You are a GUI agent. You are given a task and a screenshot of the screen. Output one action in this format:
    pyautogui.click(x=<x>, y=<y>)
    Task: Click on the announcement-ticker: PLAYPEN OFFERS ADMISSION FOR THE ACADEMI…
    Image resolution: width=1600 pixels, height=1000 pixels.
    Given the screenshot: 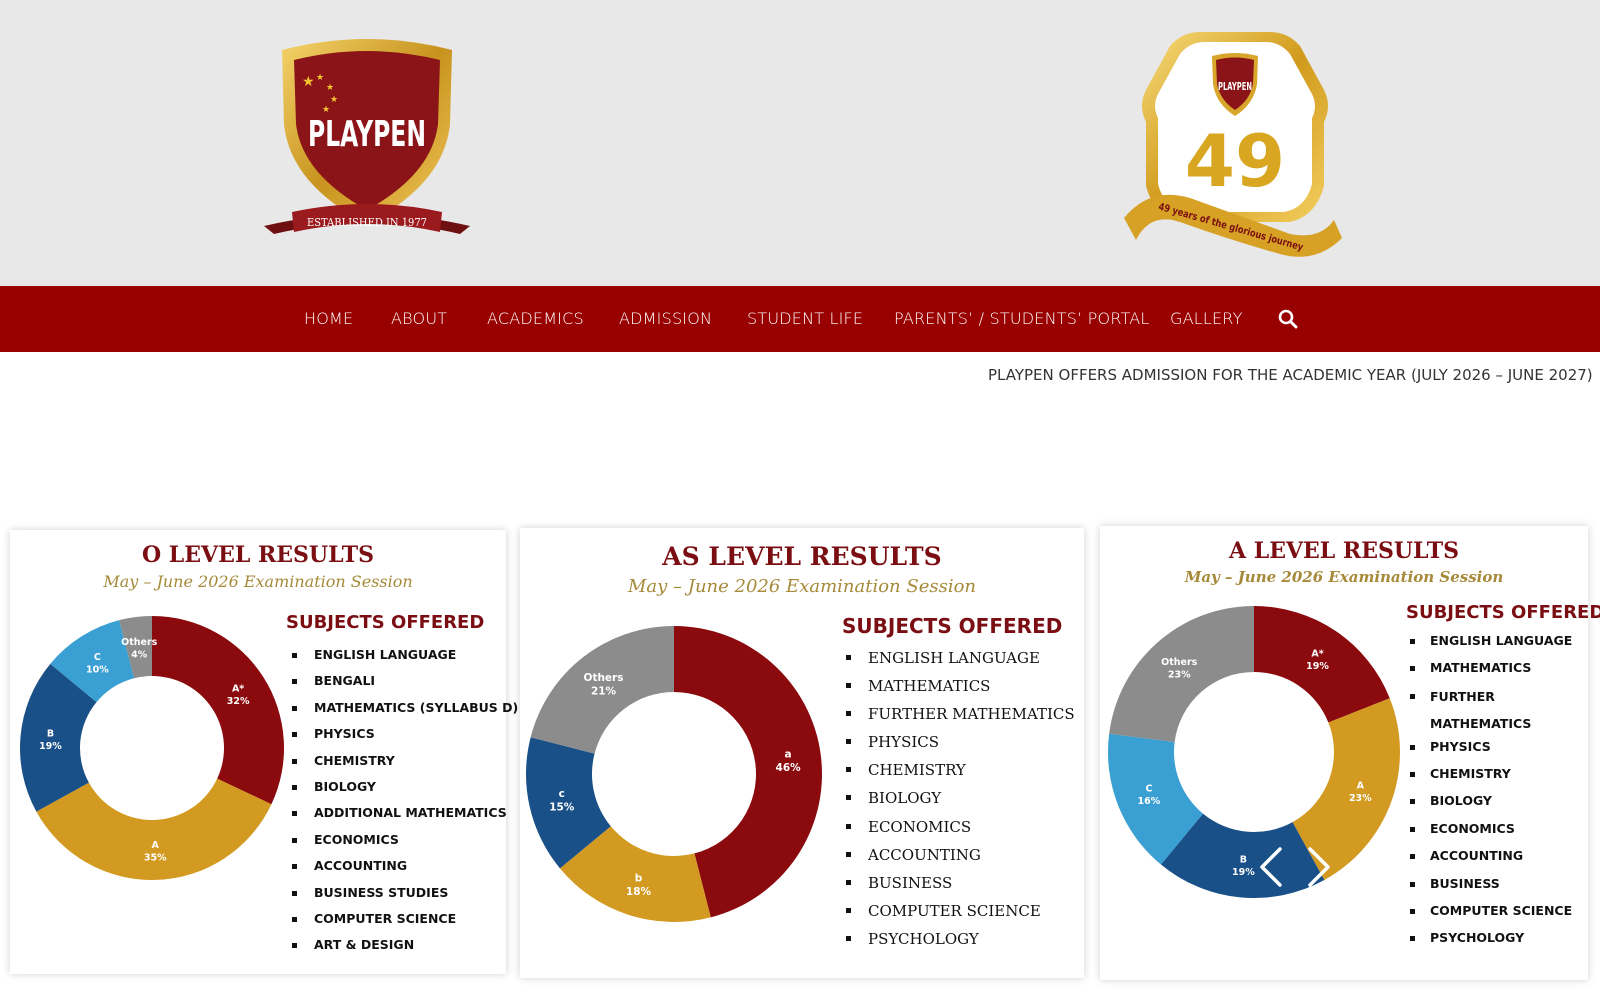 What is the action you would take?
    pyautogui.click(x=1294, y=377)
    